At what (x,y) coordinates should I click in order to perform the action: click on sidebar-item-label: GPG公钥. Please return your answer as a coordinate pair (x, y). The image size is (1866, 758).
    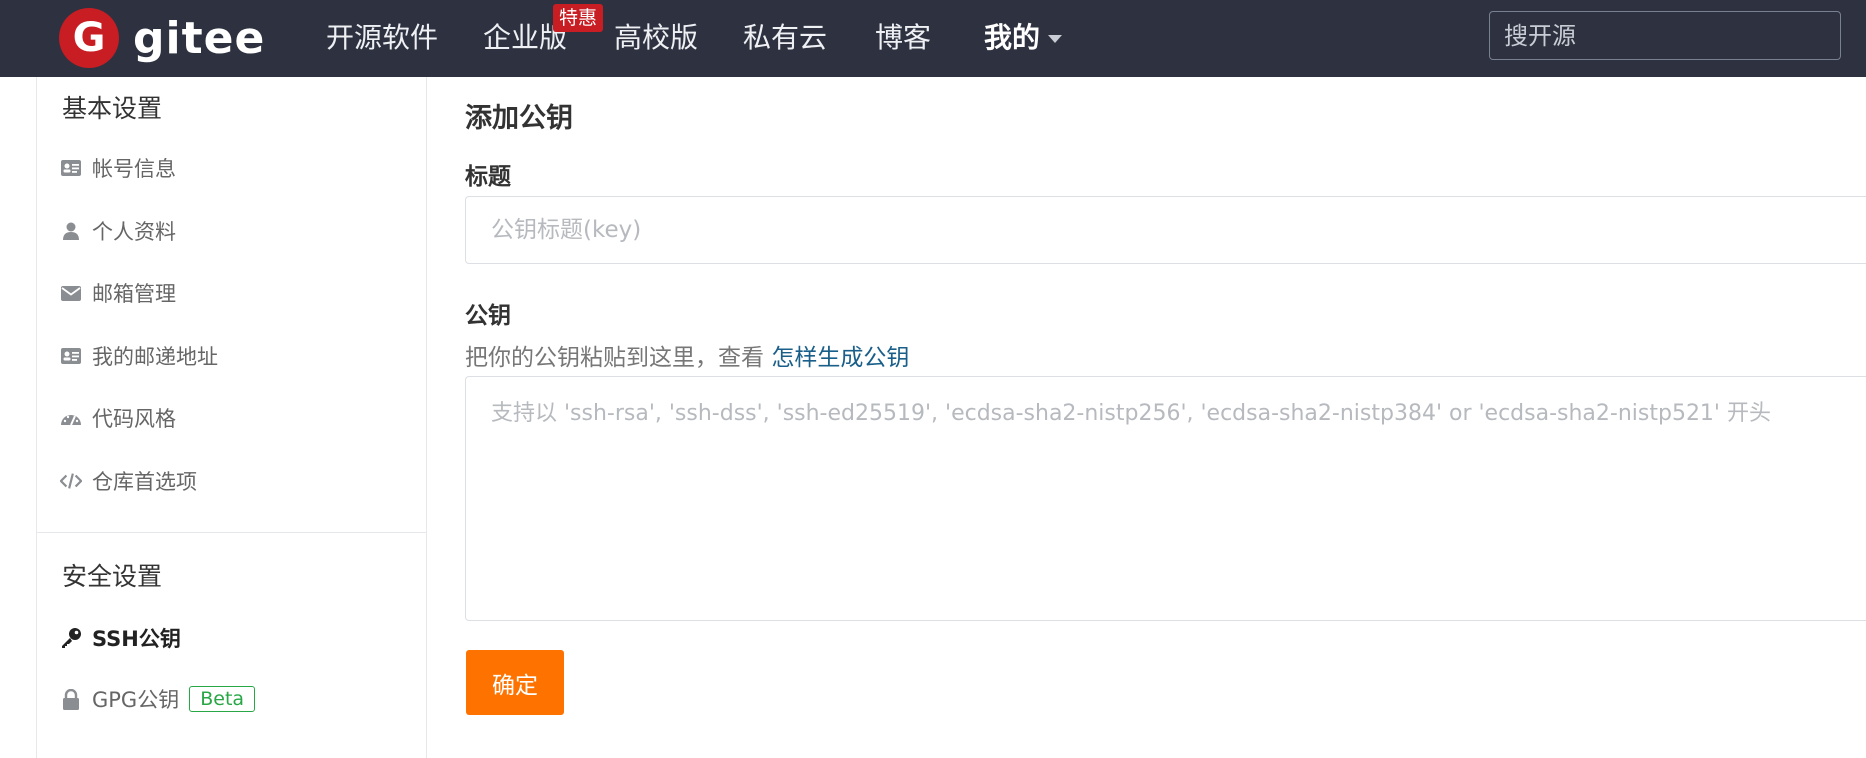
    Looking at the image, I should click on (136, 700).